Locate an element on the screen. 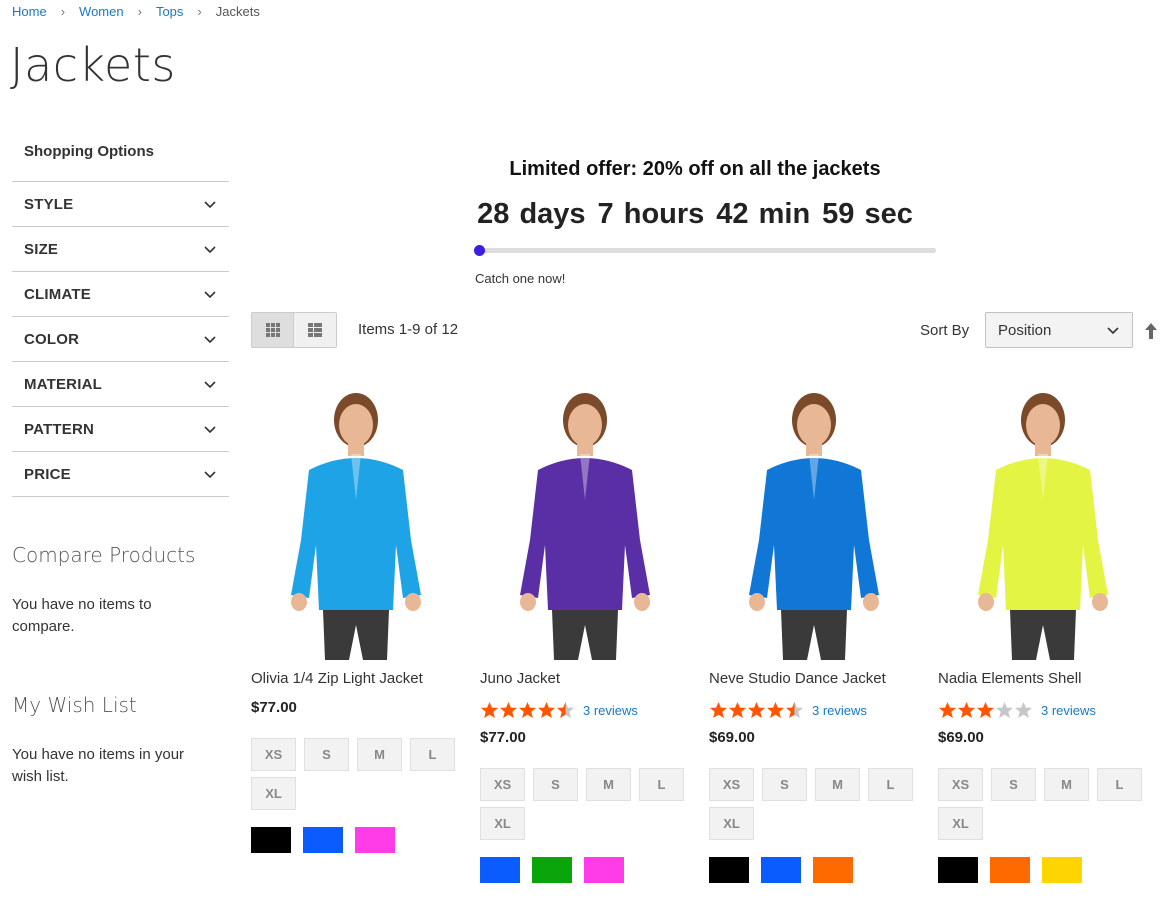 The height and width of the screenshot is (917, 1166). filter-label: SIZE is located at coordinates (41, 249).